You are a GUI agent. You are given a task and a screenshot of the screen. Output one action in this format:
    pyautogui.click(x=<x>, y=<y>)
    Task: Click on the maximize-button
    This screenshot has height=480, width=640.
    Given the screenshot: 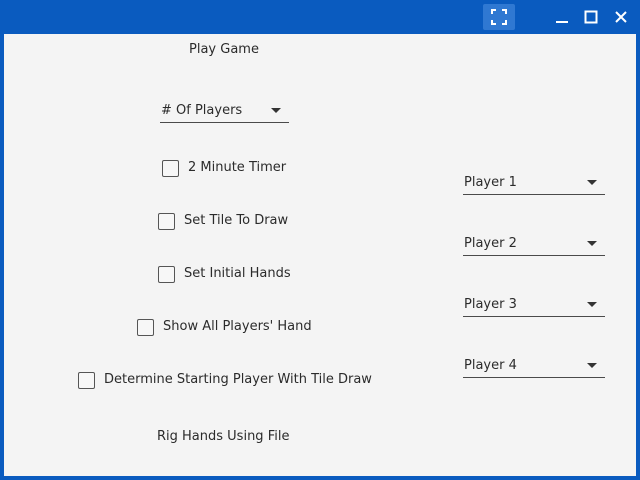 What is the action you would take?
    pyautogui.click(x=591, y=17)
    